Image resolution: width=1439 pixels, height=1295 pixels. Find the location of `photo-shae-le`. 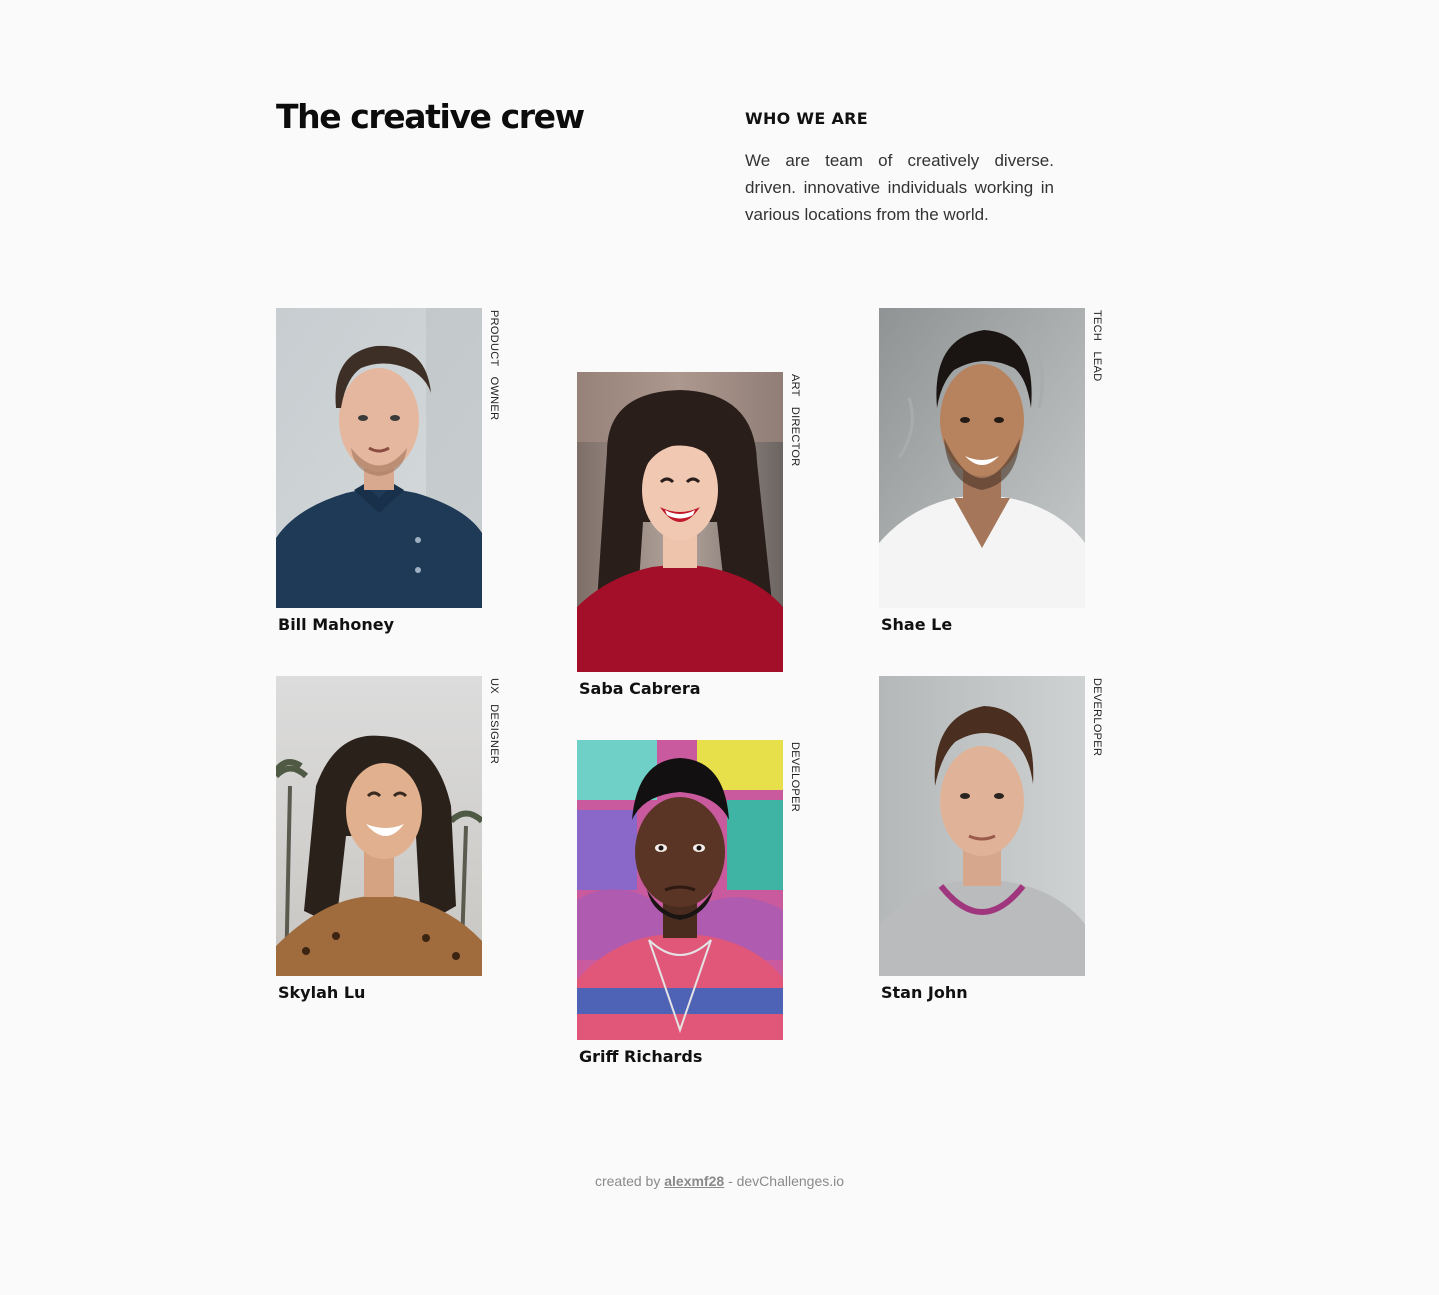

photo-shae-le is located at coordinates (982, 458).